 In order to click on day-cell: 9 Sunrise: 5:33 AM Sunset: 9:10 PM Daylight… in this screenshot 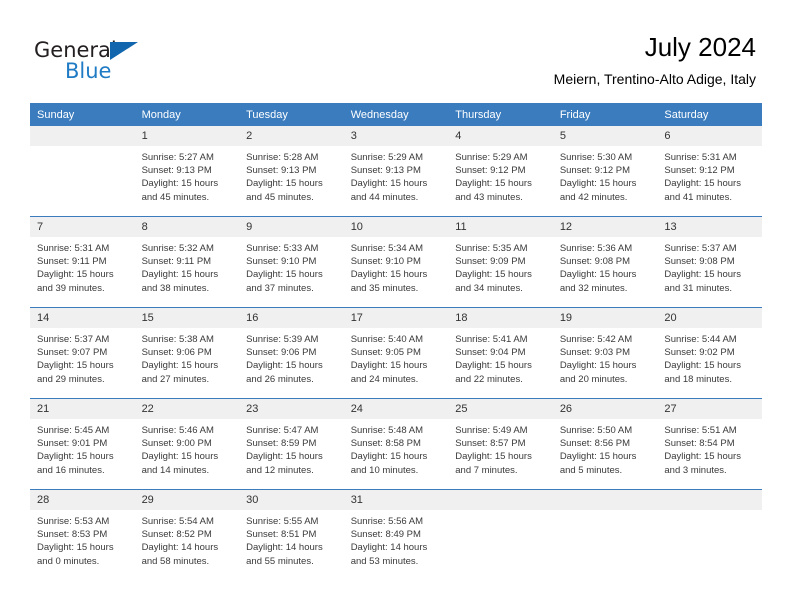, I will do `click(291, 262)`.